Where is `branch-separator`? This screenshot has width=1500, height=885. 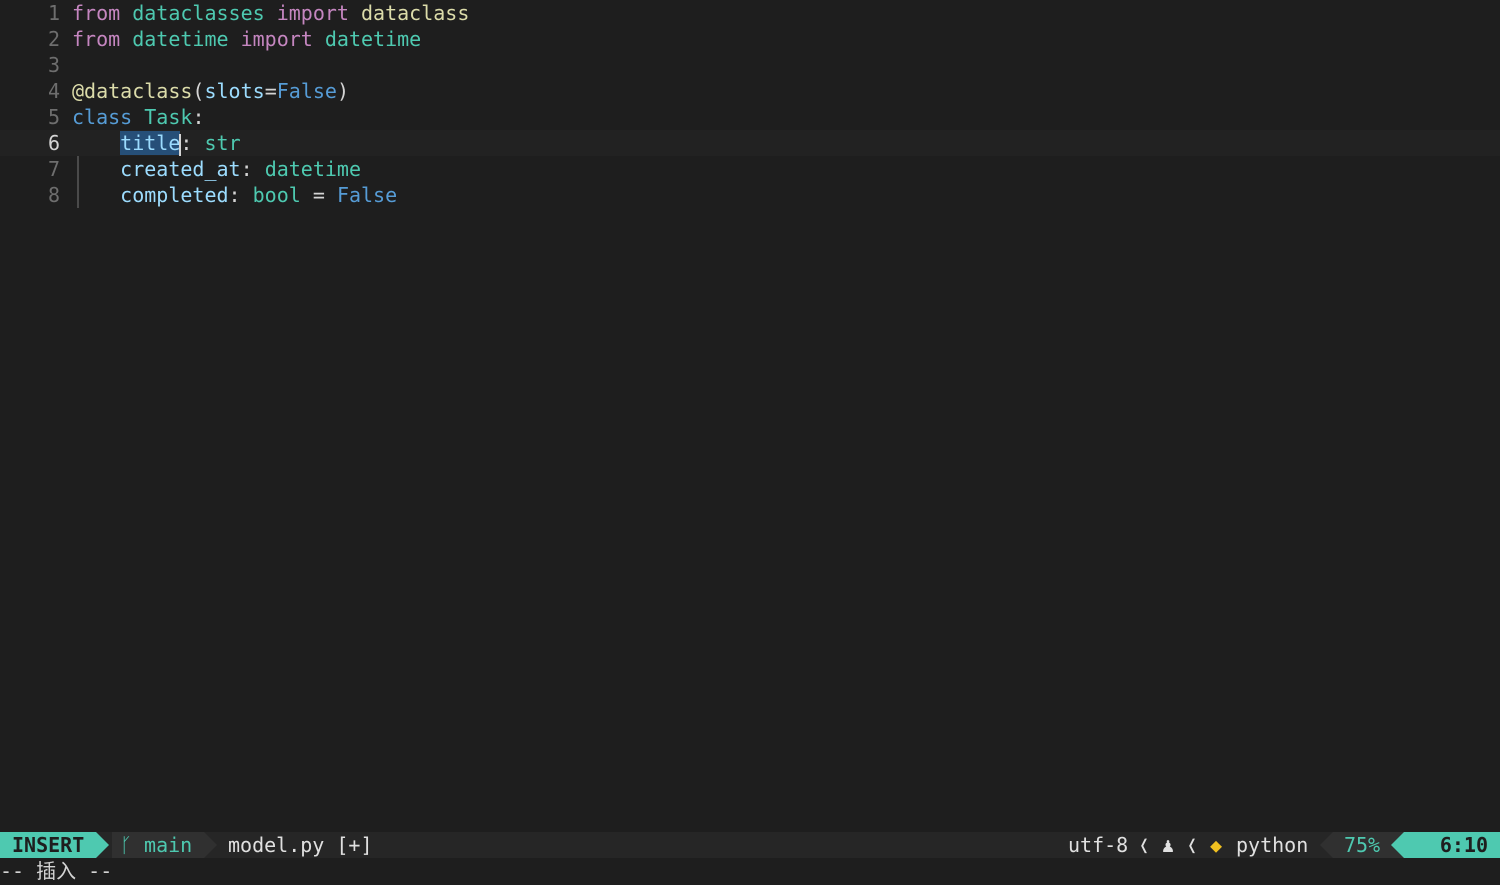 branch-separator is located at coordinates (210, 845).